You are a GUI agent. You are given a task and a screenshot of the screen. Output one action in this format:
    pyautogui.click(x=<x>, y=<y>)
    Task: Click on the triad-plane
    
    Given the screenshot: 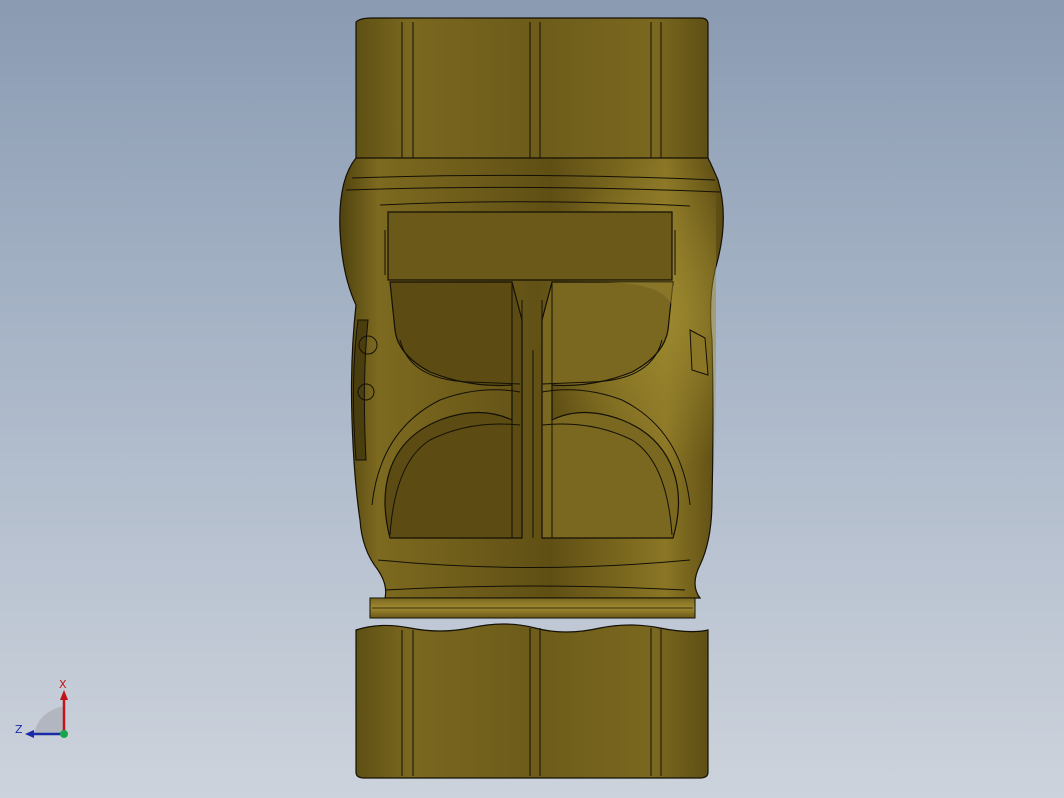 What is the action you would take?
    pyautogui.click(x=49, y=720)
    